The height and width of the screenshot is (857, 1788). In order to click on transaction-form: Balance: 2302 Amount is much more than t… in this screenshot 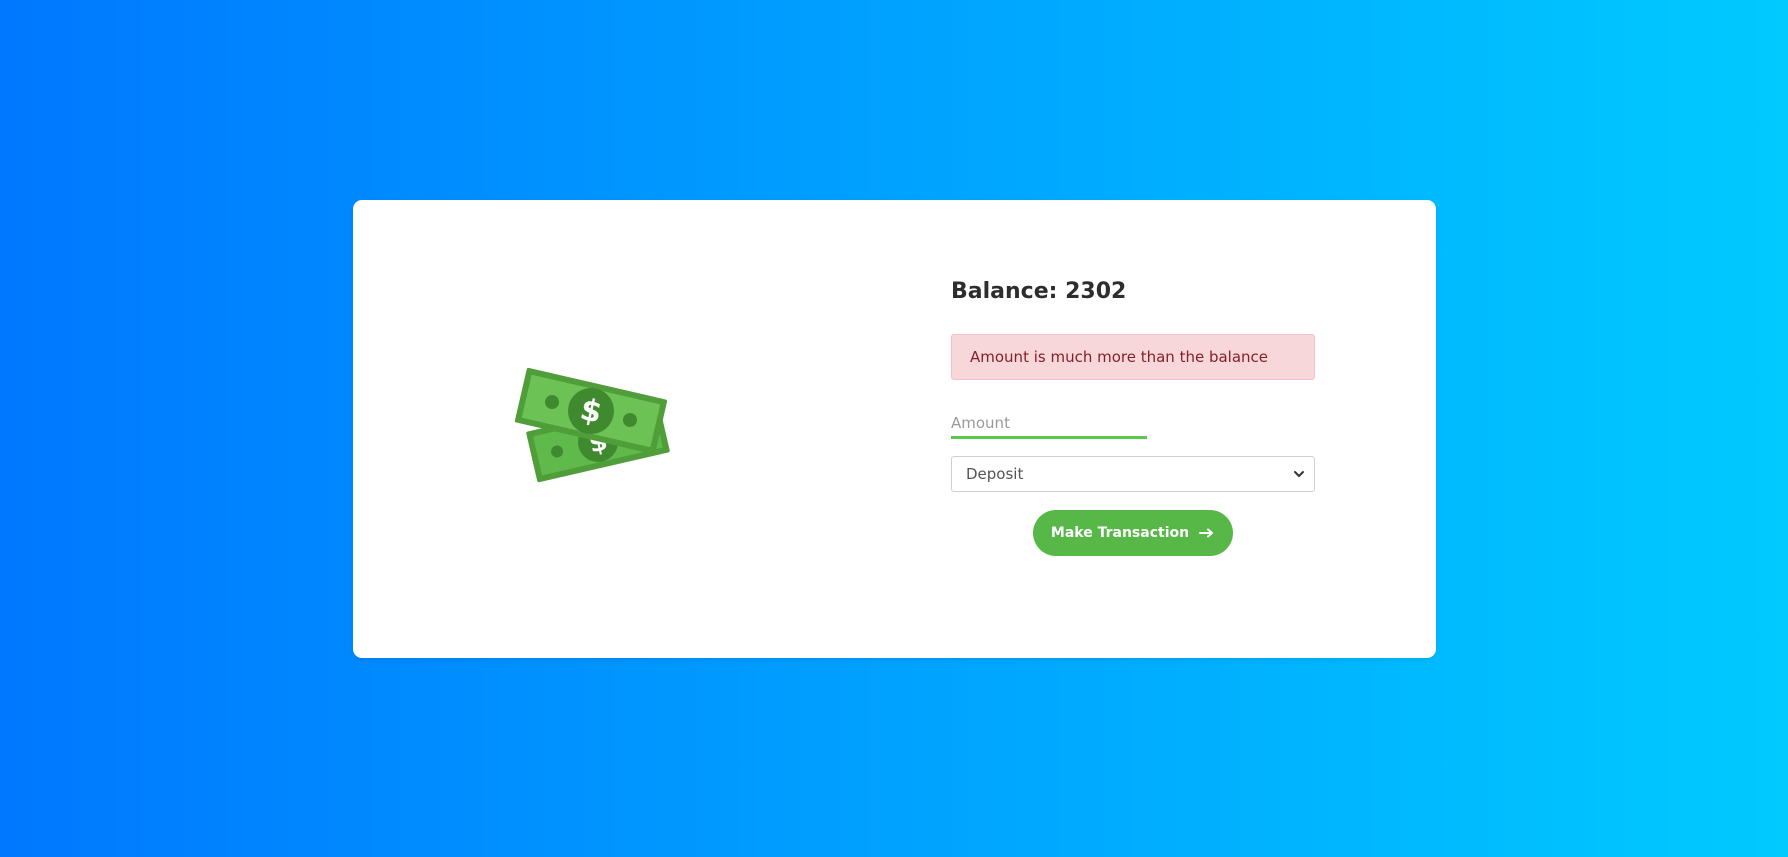, I will do `click(1133, 417)`.